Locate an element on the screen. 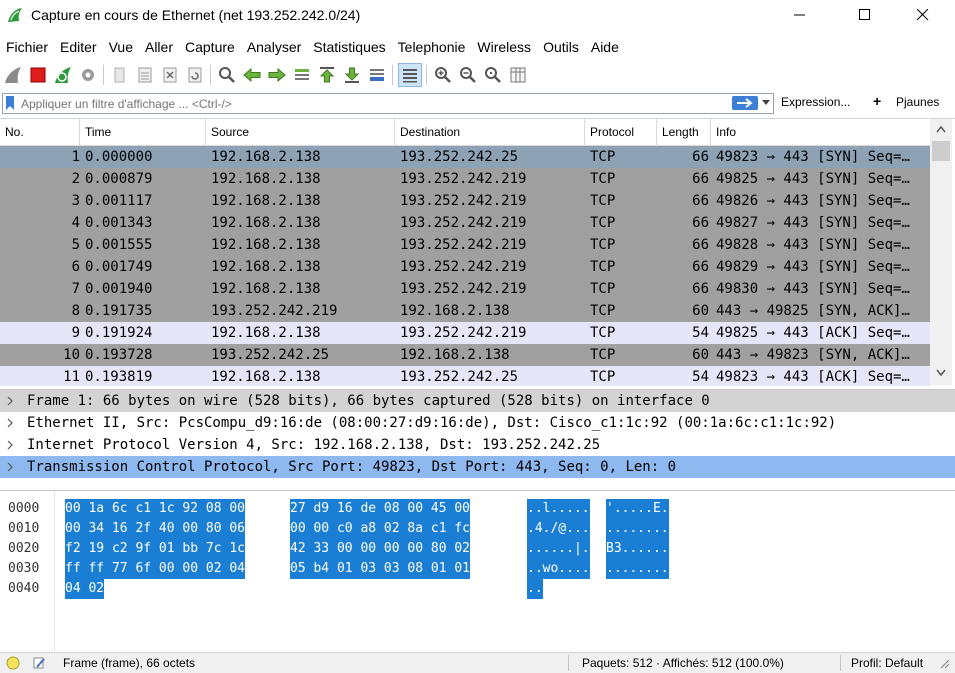 The image size is (955, 673). arrow-down-icon is located at coordinates (351, 75).